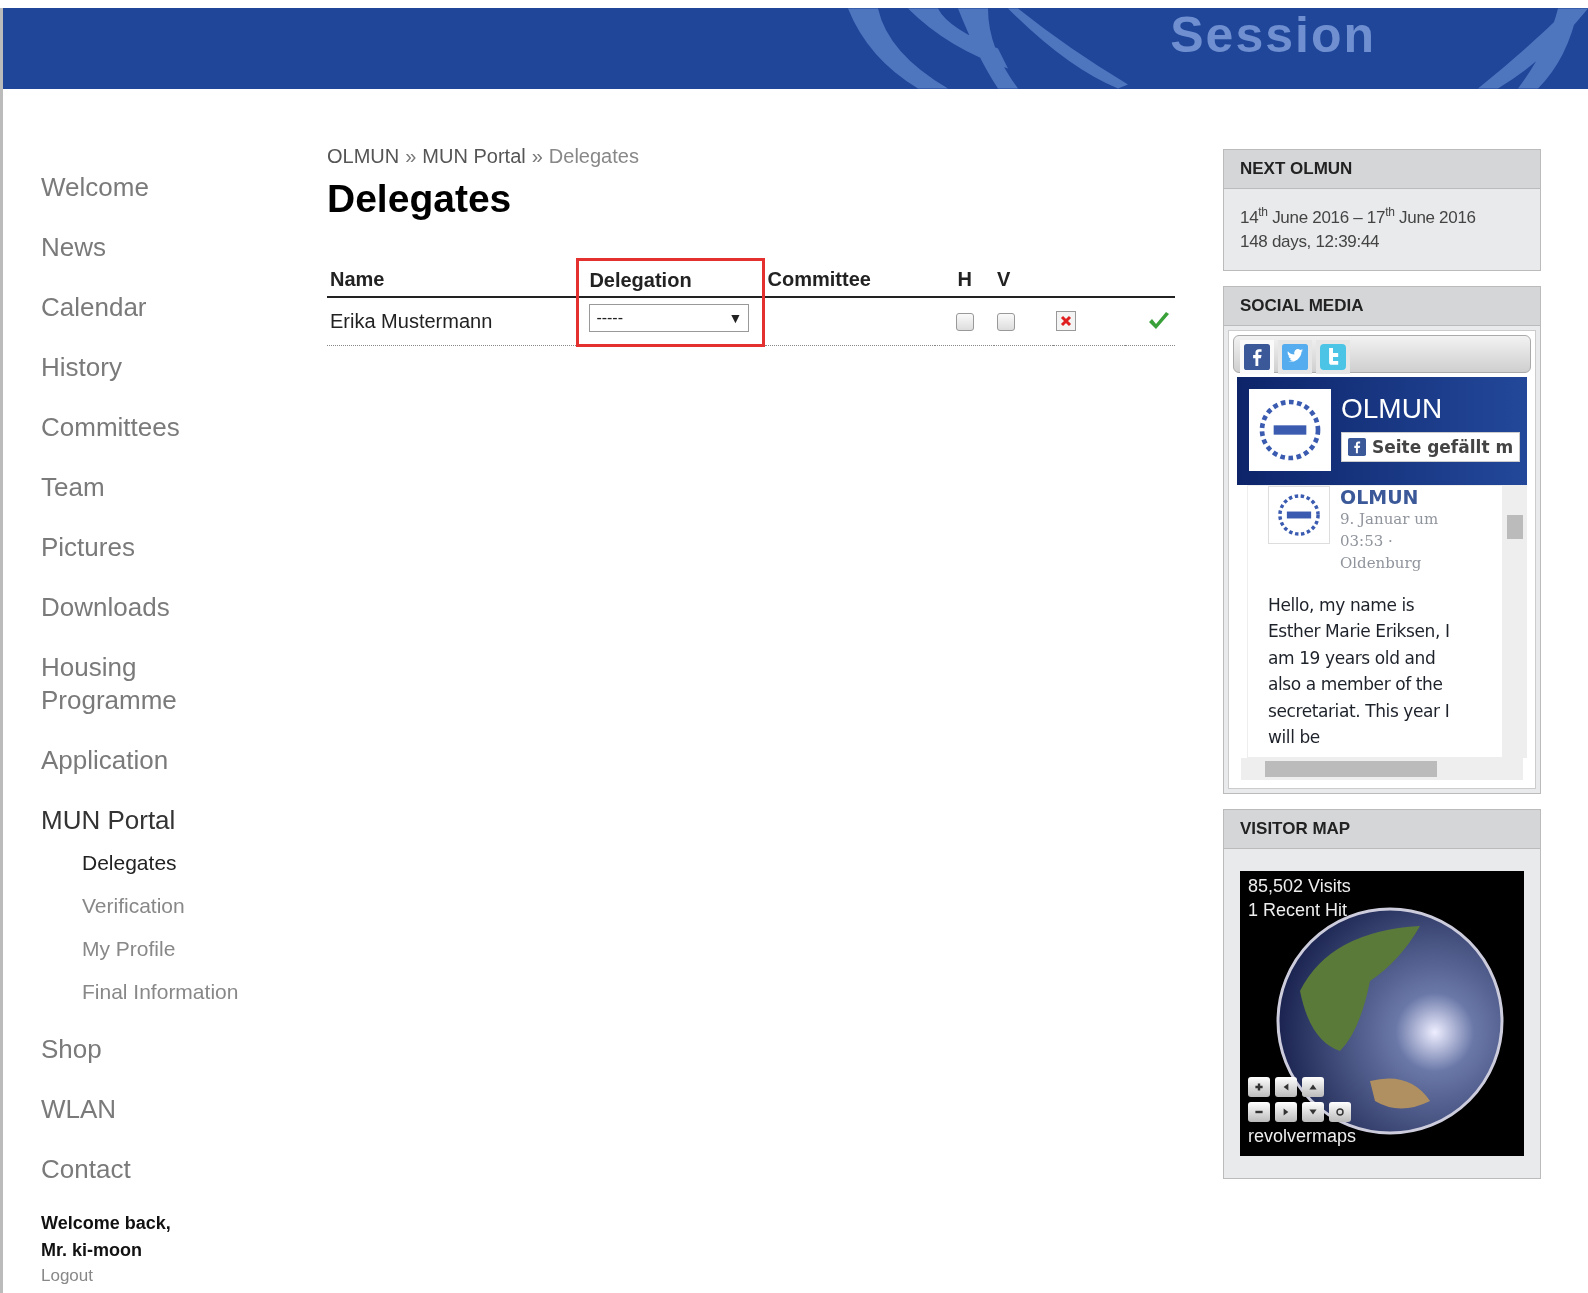 This screenshot has width=1588, height=1293. What do you see at coordinates (188, 906) in the screenshot?
I see `subnav-item: Verification` at bounding box center [188, 906].